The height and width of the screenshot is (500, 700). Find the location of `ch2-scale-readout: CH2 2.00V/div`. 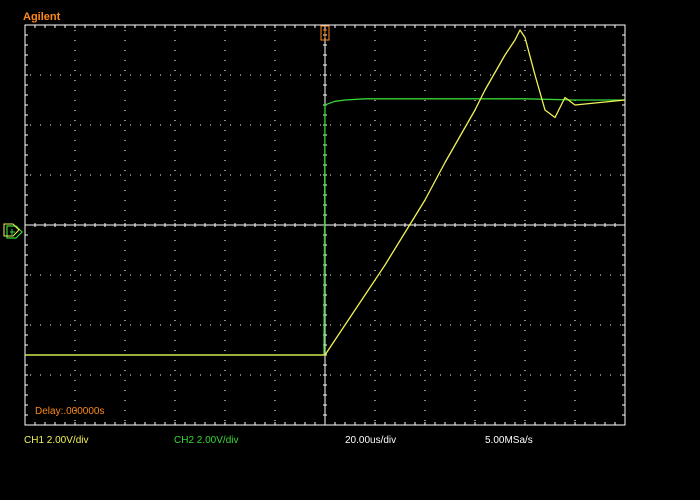

ch2-scale-readout: CH2 2.00V/div is located at coordinates (206, 440).